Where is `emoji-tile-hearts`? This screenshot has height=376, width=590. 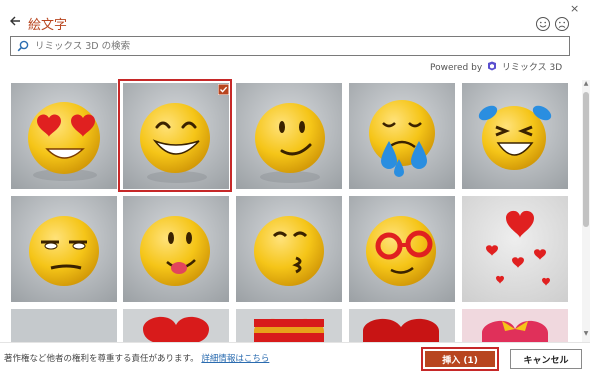 emoji-tile-hearts is located at coordinates (515, 249).